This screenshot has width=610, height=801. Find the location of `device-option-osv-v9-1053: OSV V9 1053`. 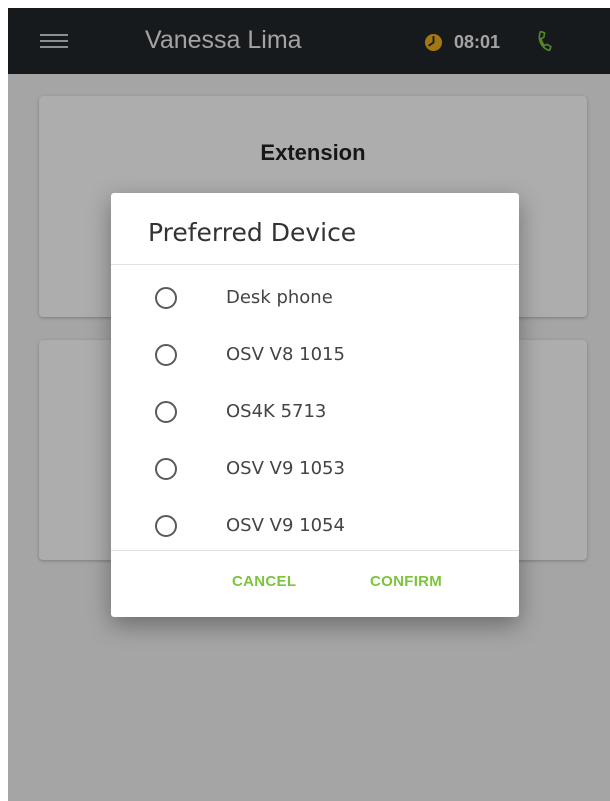

device-option-osv-v9-1053: OSV V9 1053 is located at coordinates (315, 470).